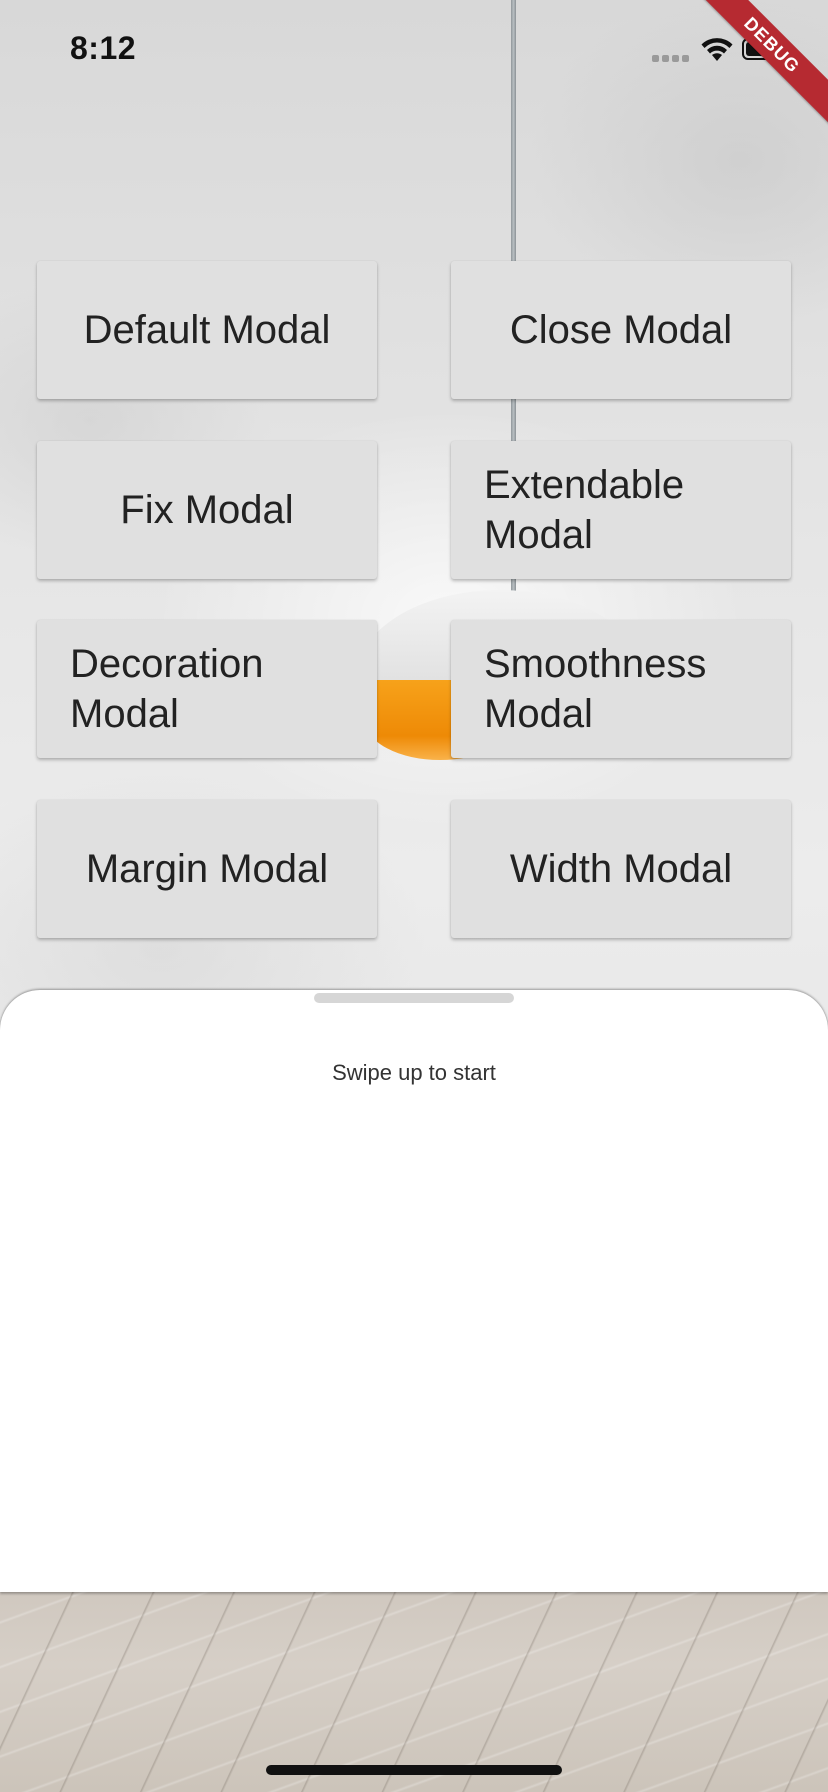  Describe the element at coordinates (167, 689) in the screenshot. I see `decoration-modal-label: Decoration Modal` at that location.